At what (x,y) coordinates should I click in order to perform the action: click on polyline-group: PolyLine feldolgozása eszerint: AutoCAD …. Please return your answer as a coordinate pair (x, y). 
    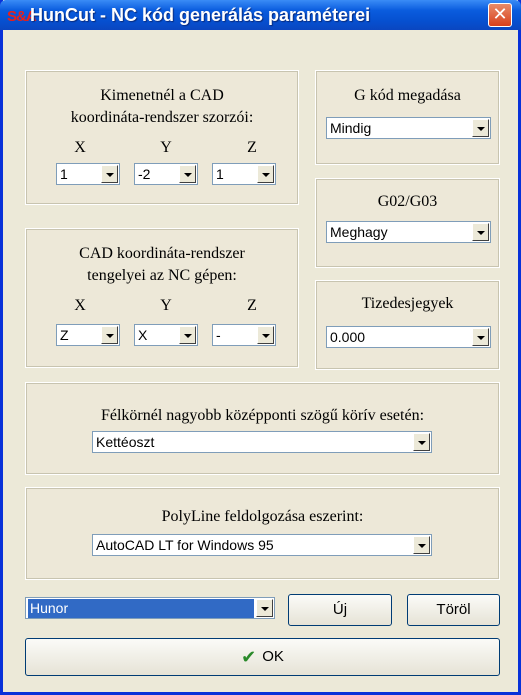
    Looking at the image, I should click on (262, 533).